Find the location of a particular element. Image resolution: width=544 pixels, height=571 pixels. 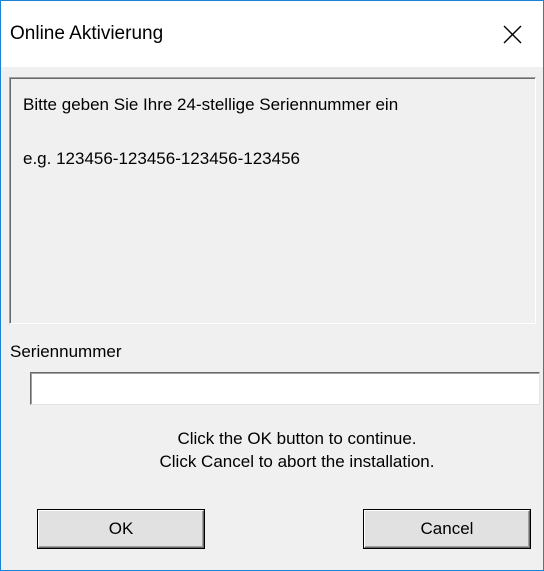

close-button is located at coordinates (513, 34).